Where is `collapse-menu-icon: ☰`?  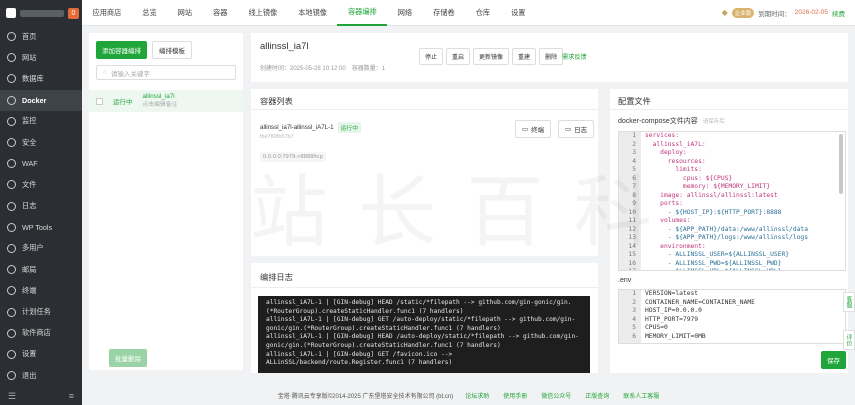
collapse-menu-icon: ☰ is located at coordinates (12, 396).